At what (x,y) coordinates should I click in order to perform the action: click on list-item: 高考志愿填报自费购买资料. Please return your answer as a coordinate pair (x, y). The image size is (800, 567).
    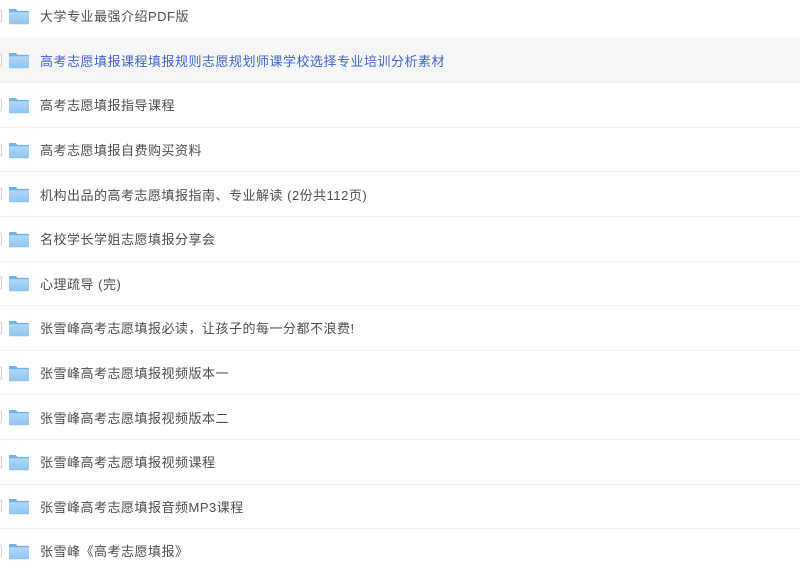
    Looking at the image, I should click on (400, 150).